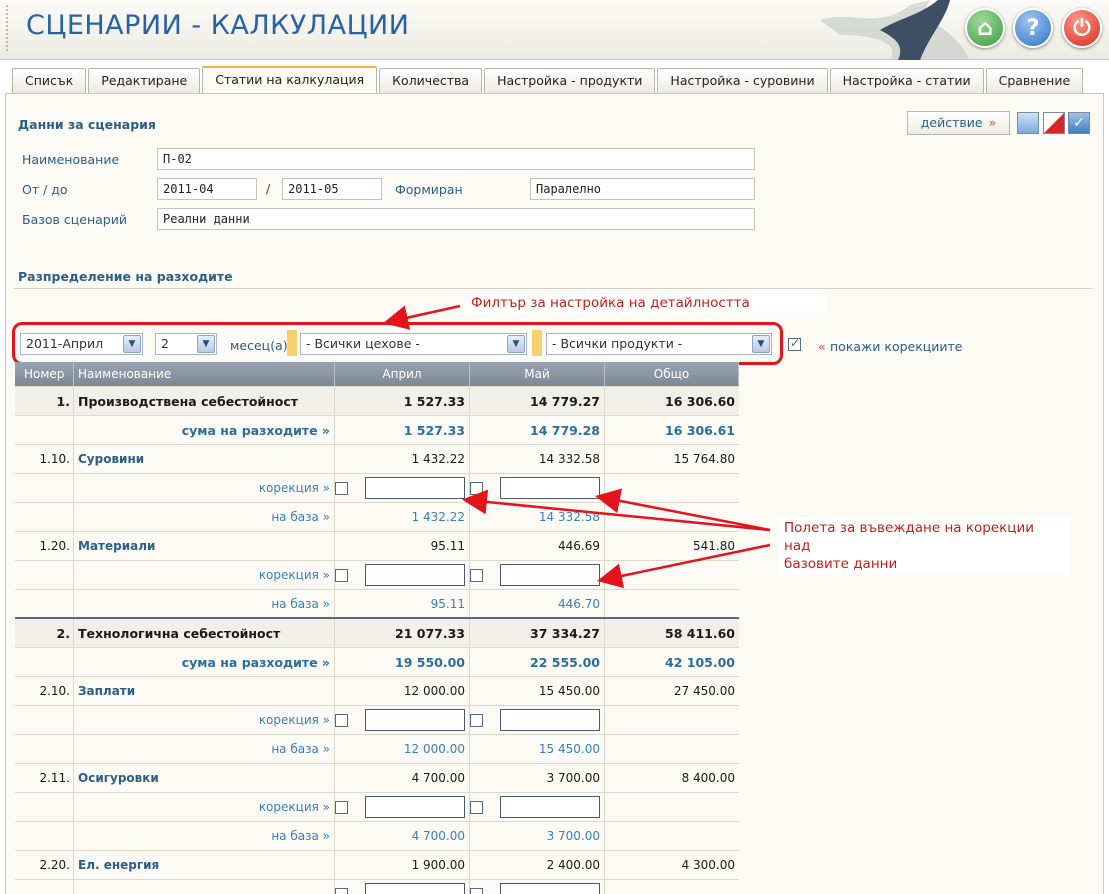  What do you see at coordinates (218, 25) in the screenshot?
I see `page-title: СЦЕНАРИИ - КАЛКУЛАЦИИ` at bounding box center [218, 25].